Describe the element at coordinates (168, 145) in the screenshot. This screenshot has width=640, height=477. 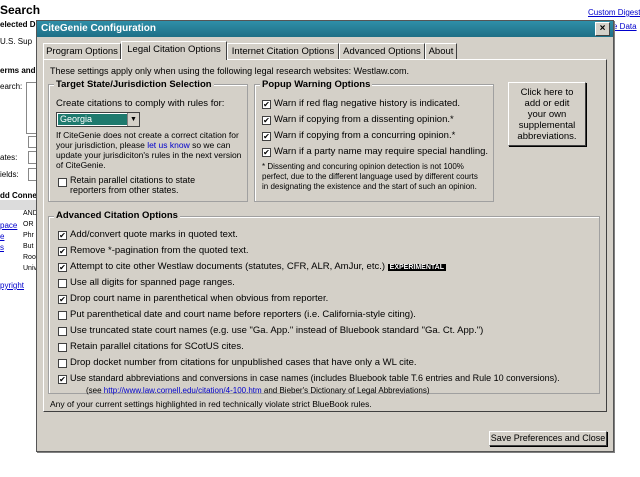
I see `let-us-know-link: let us know` at that location.